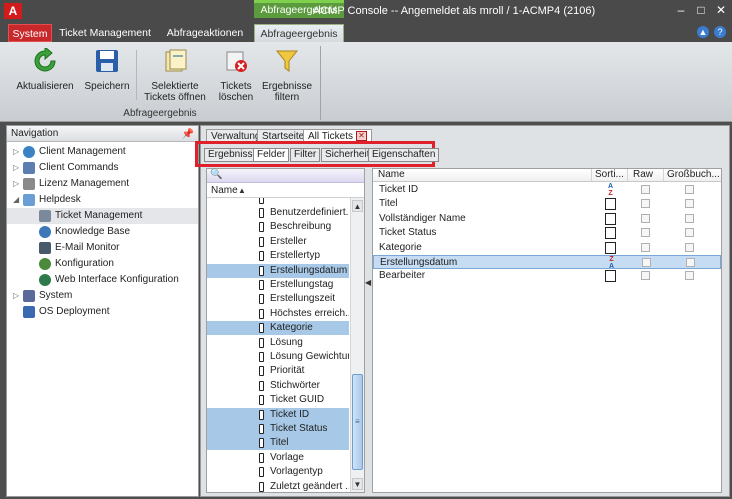 The height and width of the screenshot is (499, 732). What do you see at coordinates (278, 256) in the screenshot?
I see `field-row: Erstellertyp` at bounding box center [278, 256].